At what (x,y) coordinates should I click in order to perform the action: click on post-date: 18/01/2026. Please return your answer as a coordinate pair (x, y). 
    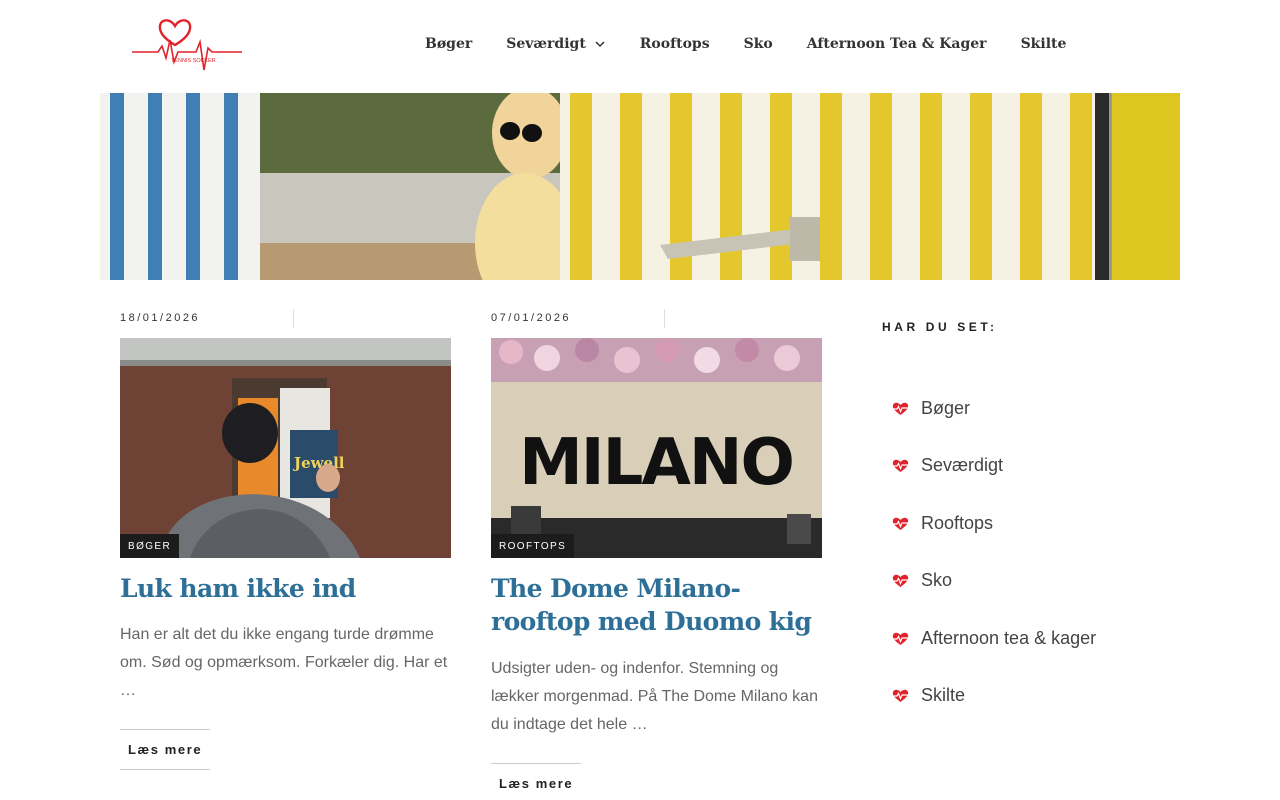
    Looking at the image, I should click on (160, 318).